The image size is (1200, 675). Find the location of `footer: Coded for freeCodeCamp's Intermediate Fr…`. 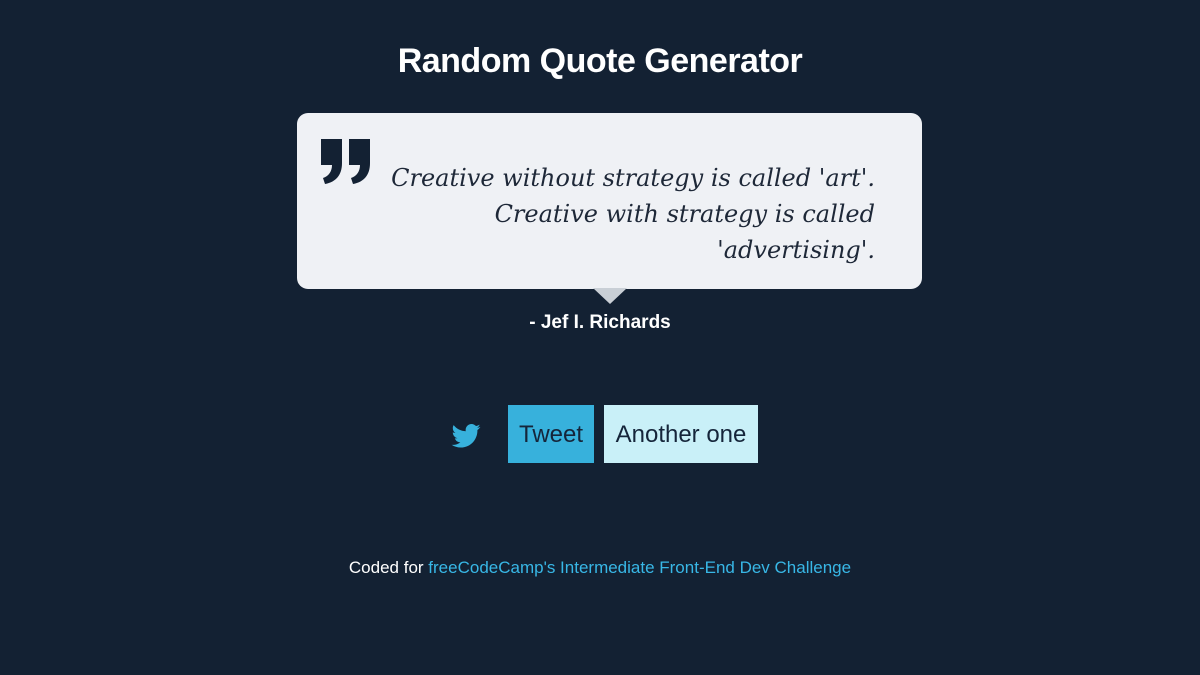

footer: Coded for freeCodeCamp's Intermediate Fr… is located at coordinates (600, 568).